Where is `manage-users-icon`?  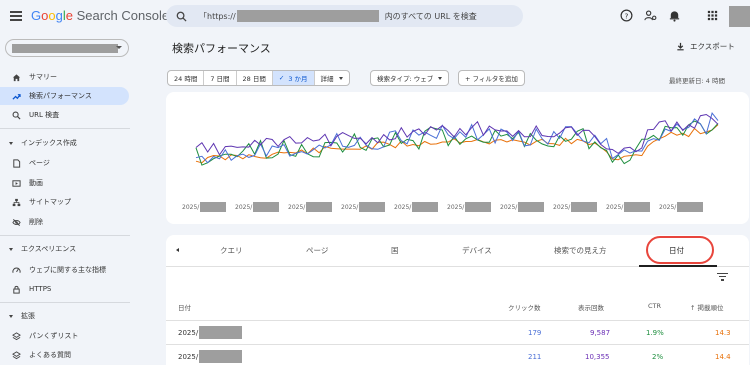 manage-users-icon is located at coordinates (650, 15).